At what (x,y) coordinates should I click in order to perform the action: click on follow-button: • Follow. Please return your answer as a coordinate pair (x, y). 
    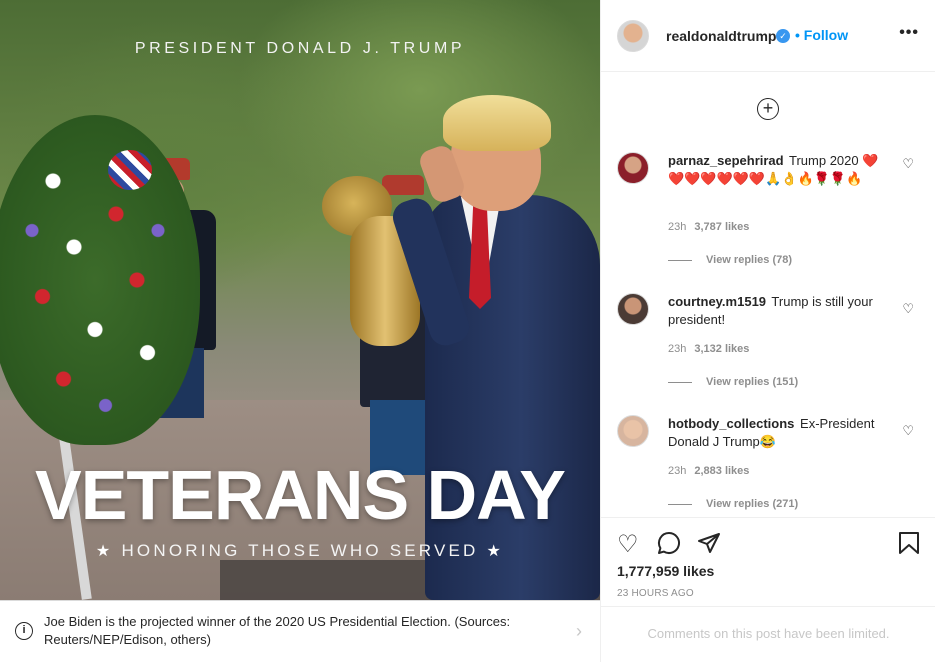
    Looking at the image, I should click on (821, 35).